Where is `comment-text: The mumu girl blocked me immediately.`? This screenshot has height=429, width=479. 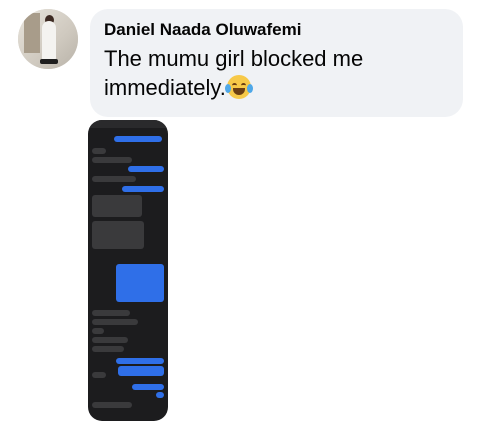
comment-text: The mumu girl blocked me immediately. is located at coordinates (276, 73).